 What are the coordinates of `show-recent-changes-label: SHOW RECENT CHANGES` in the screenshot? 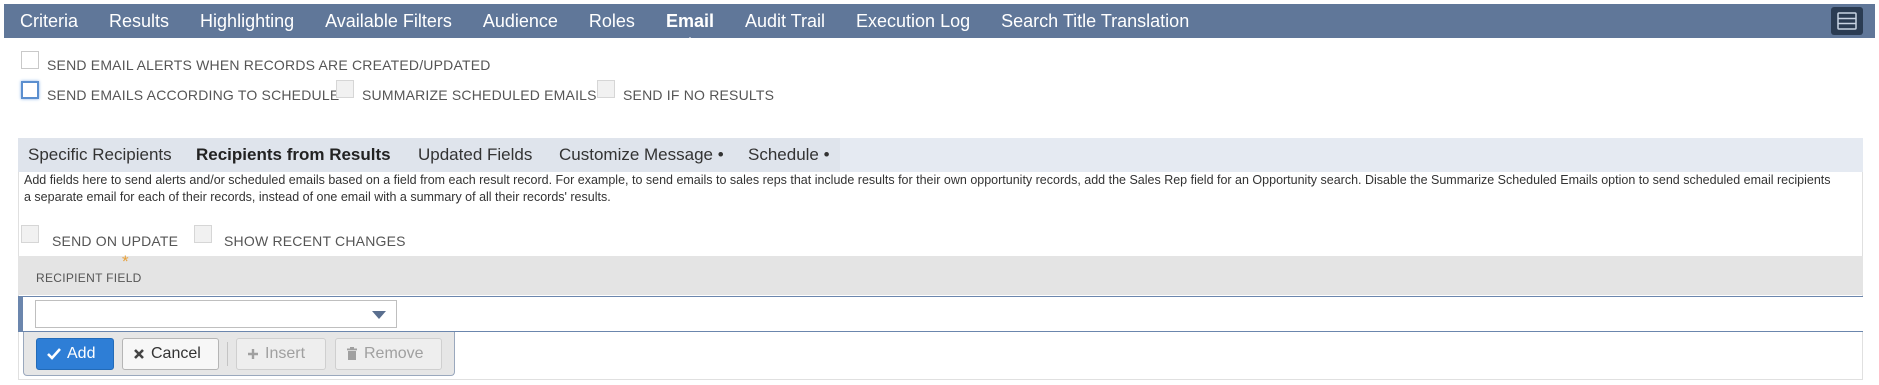 It's located at (315, 241).